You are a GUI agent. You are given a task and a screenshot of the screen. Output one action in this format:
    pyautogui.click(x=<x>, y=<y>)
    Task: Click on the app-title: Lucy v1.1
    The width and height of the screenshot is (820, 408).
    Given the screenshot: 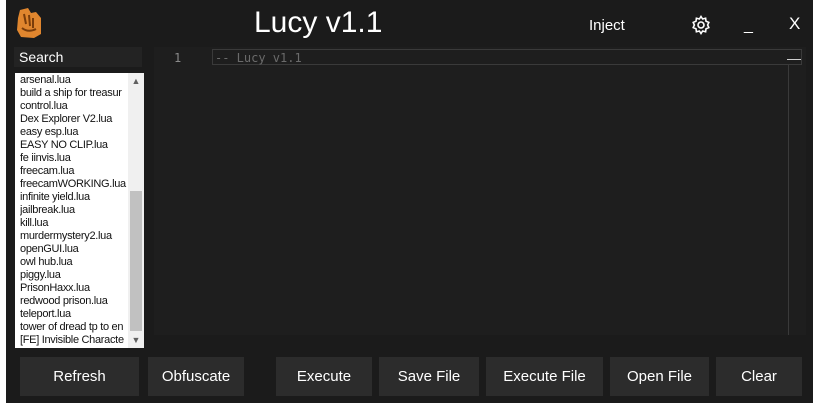 What is the action you would take?
    pyautogui.click(x=318, y=22)
    